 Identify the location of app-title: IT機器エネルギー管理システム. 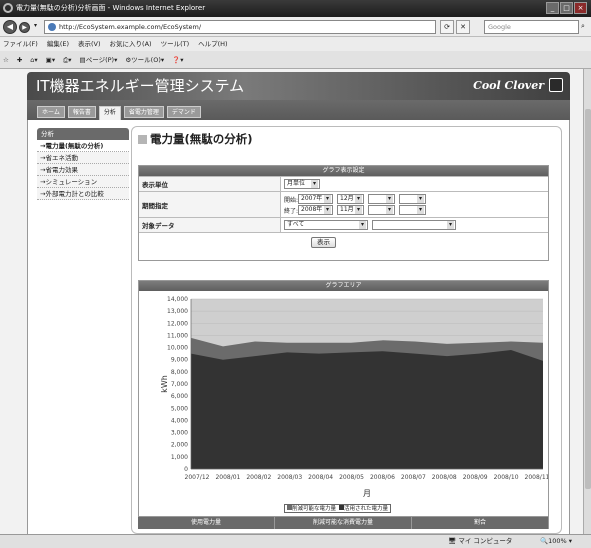
(140, 86).